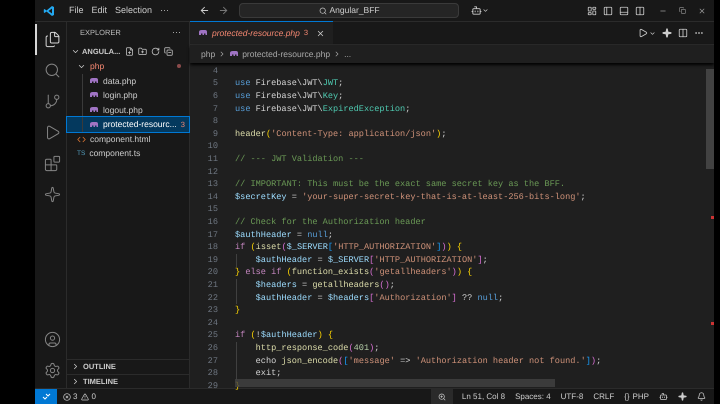 The image size is (720, 404). Describe the element at coordinates (215, 71) in the screenshot. I see `line-number: 4` at that location.